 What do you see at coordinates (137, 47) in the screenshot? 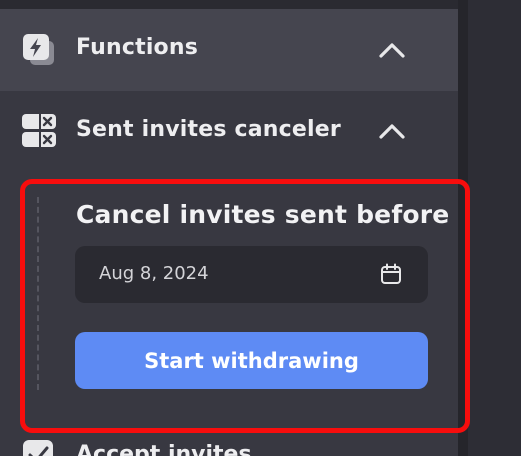
I see `sidebar-item-label: Functions` at bounding box center [137, 47].